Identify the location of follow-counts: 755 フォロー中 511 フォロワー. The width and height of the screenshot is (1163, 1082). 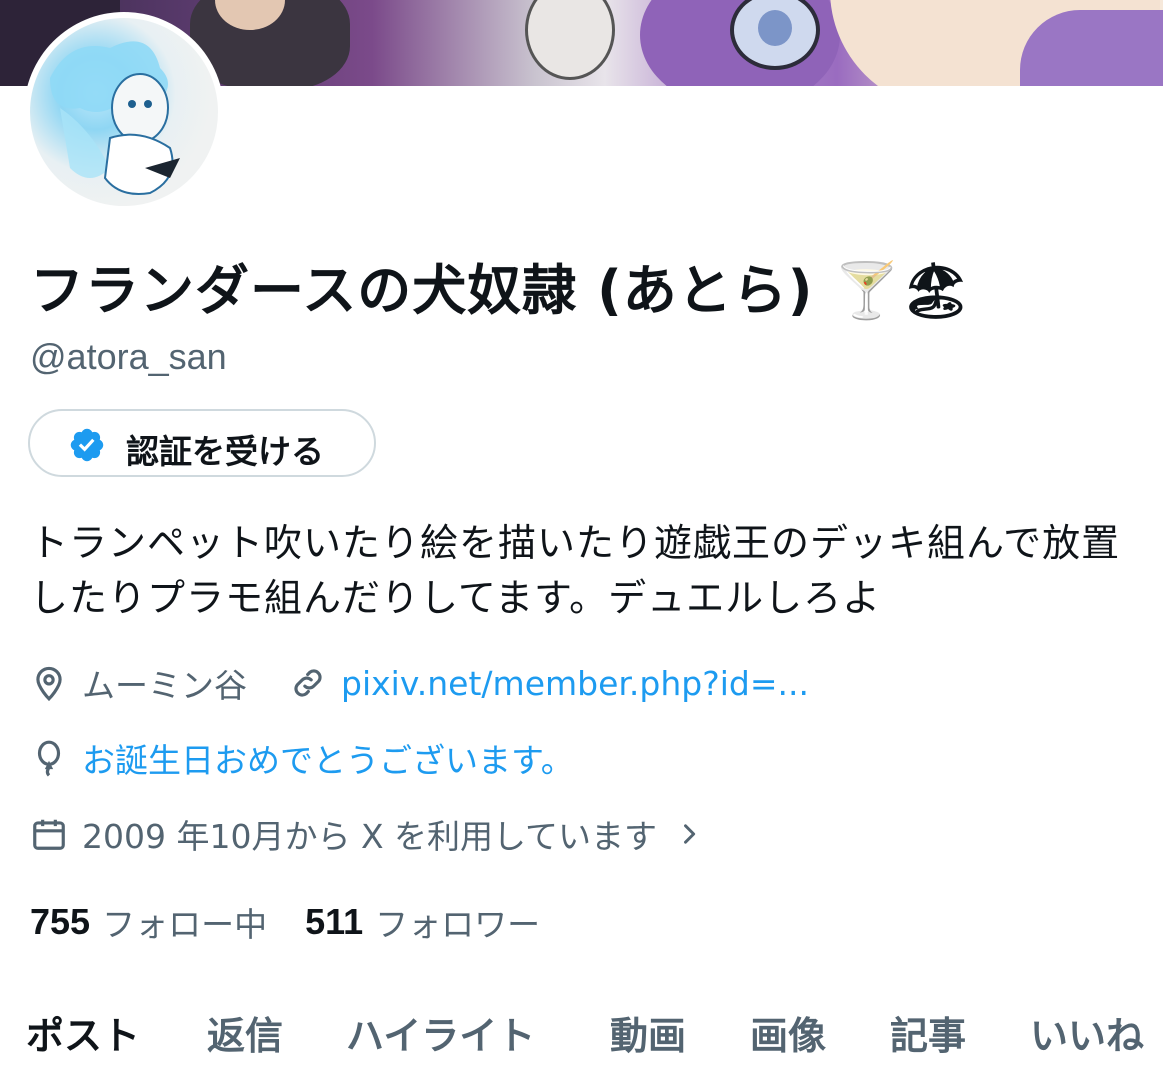
(285, 922).